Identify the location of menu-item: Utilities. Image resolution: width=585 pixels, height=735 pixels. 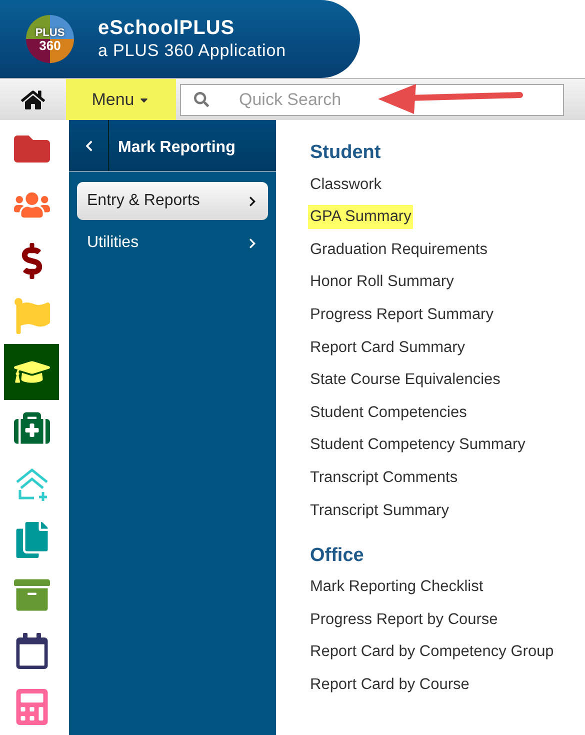
(172, 243).